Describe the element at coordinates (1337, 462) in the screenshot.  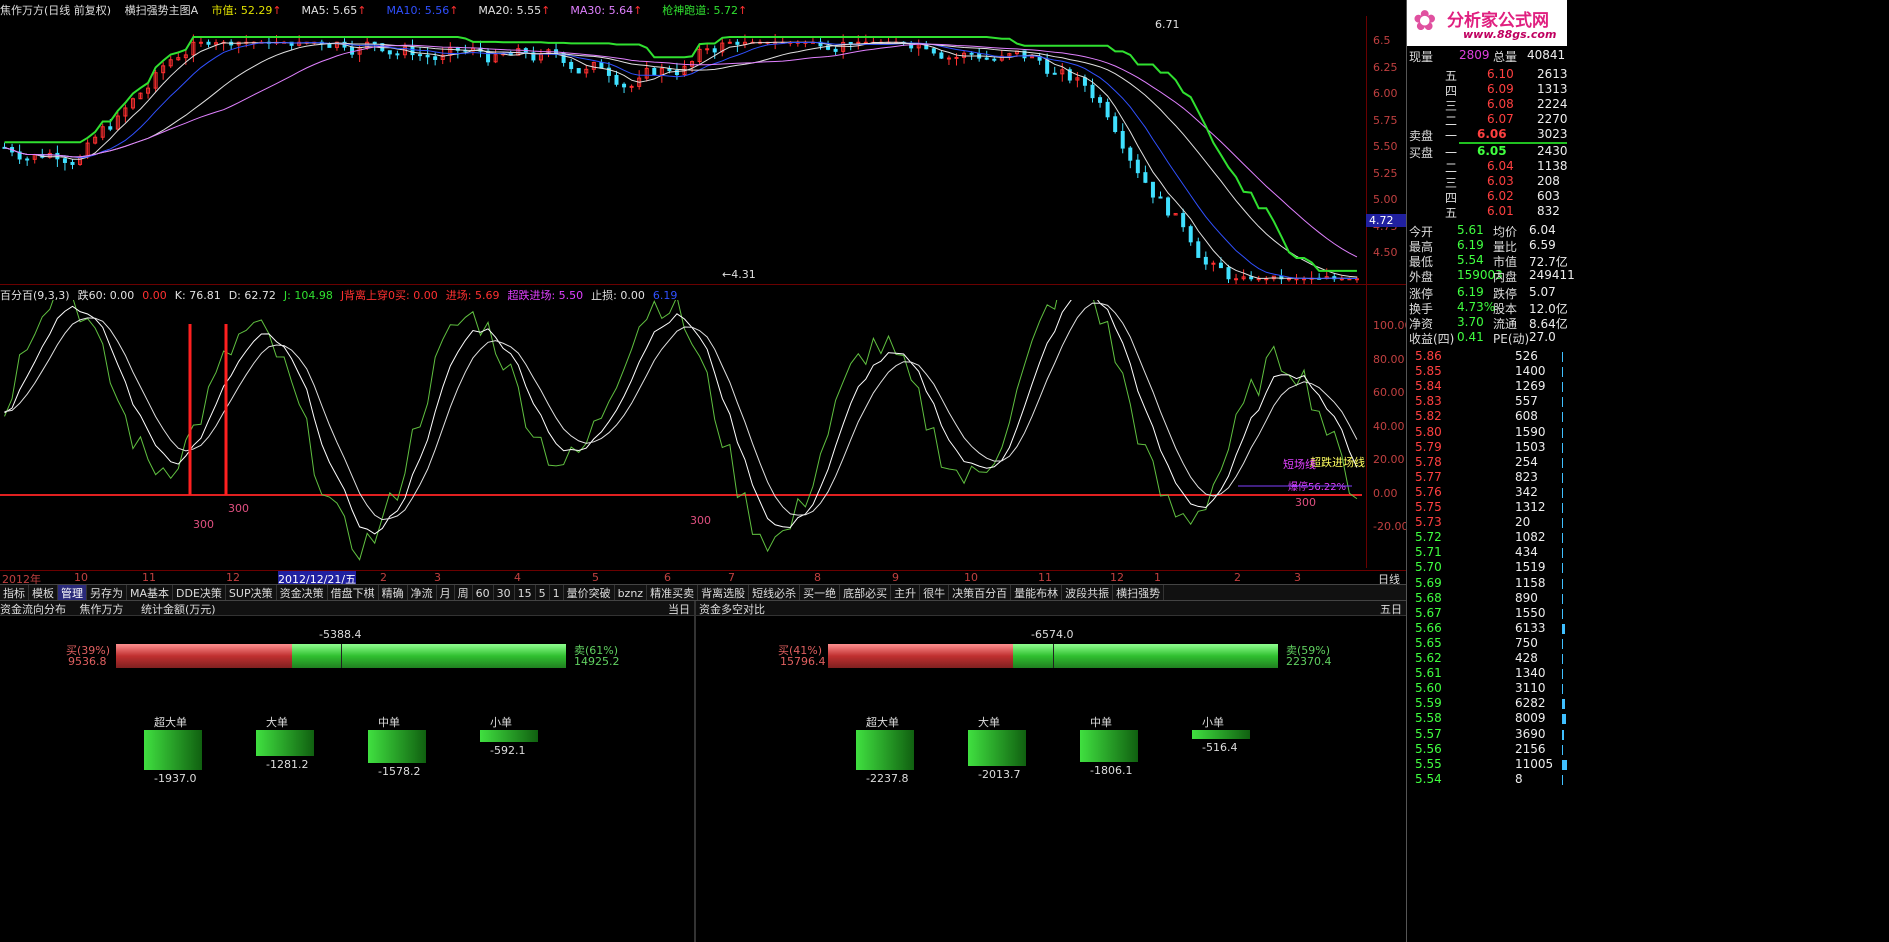
I see `oversold-entry-note: 超跌进场线` at that location.